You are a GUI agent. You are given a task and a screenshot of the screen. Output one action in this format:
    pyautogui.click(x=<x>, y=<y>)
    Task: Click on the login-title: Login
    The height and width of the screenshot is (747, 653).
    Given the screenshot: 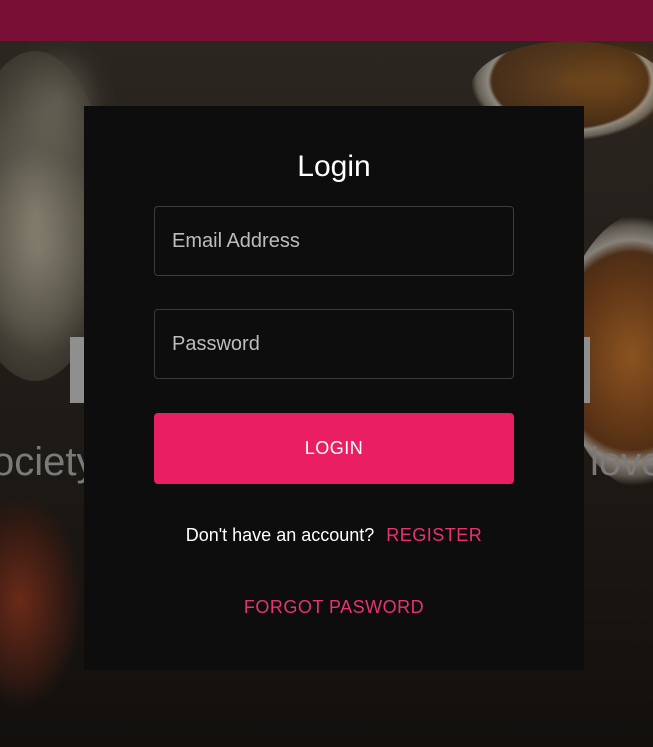 What is the action you would take?
    pyautogui.click(x=334, y=166)
    